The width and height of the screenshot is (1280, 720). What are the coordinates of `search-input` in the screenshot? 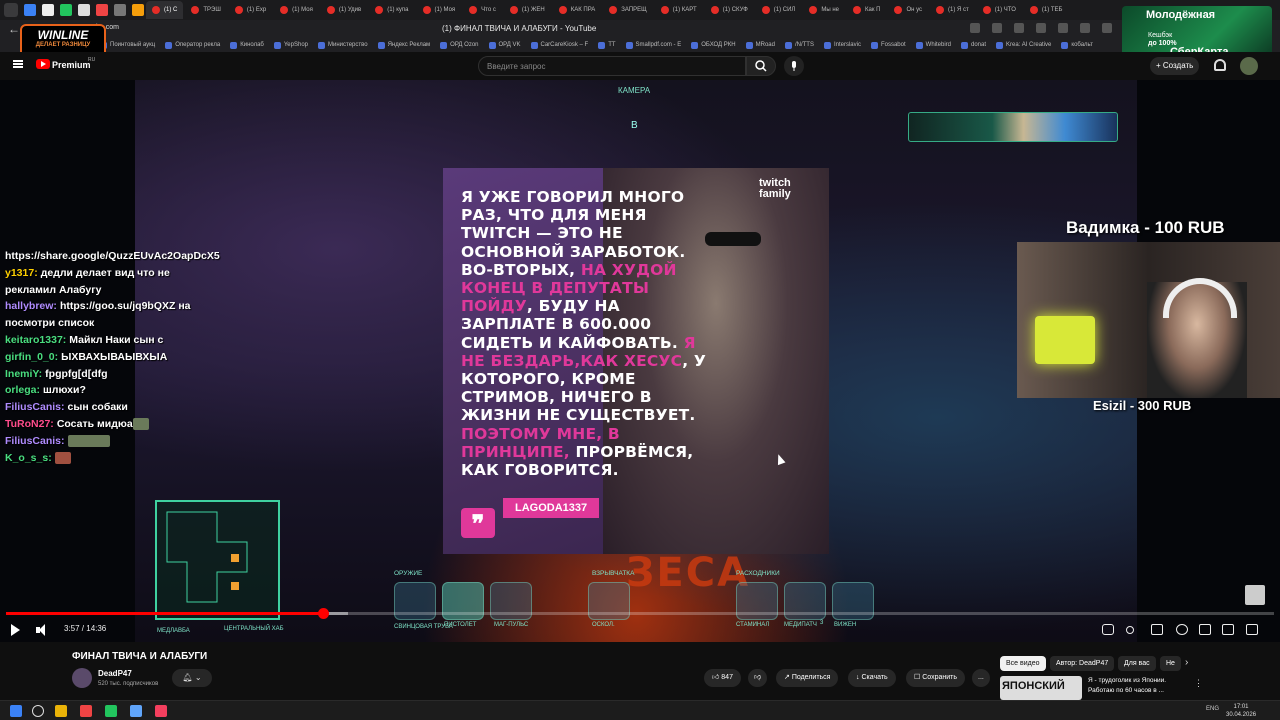 It's located at (612, 66).